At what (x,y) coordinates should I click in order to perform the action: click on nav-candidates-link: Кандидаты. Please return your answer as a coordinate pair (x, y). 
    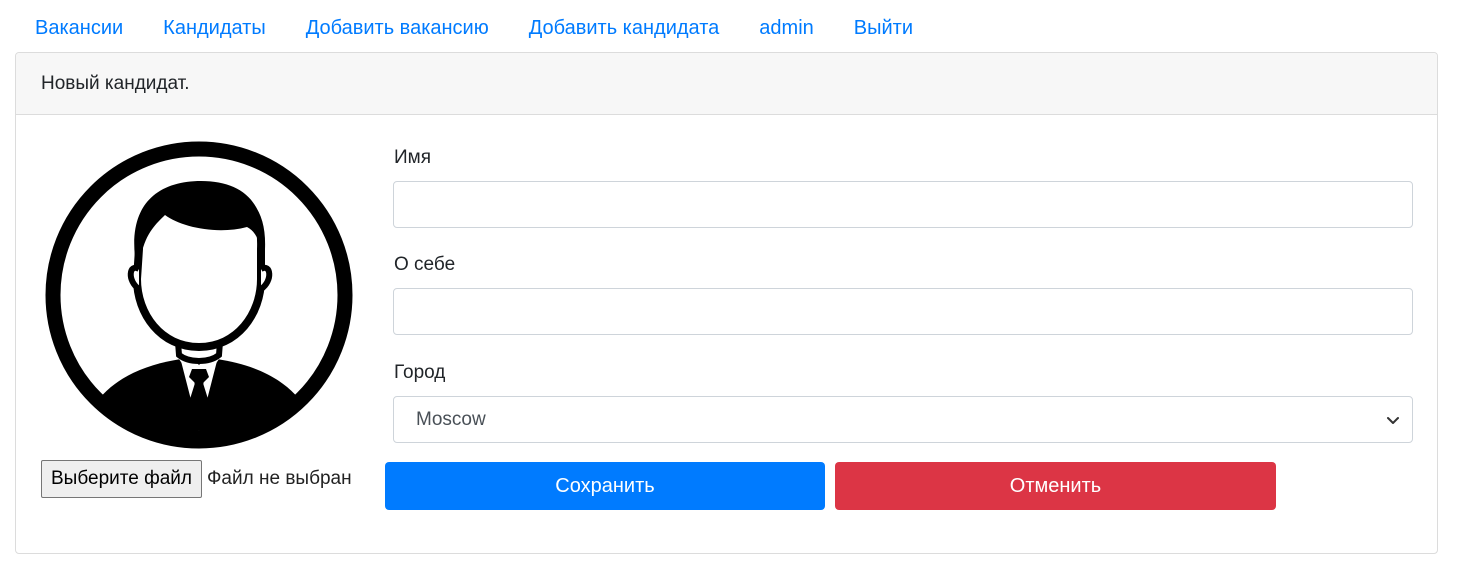
    Looking at the image, I should click on (214, 28).